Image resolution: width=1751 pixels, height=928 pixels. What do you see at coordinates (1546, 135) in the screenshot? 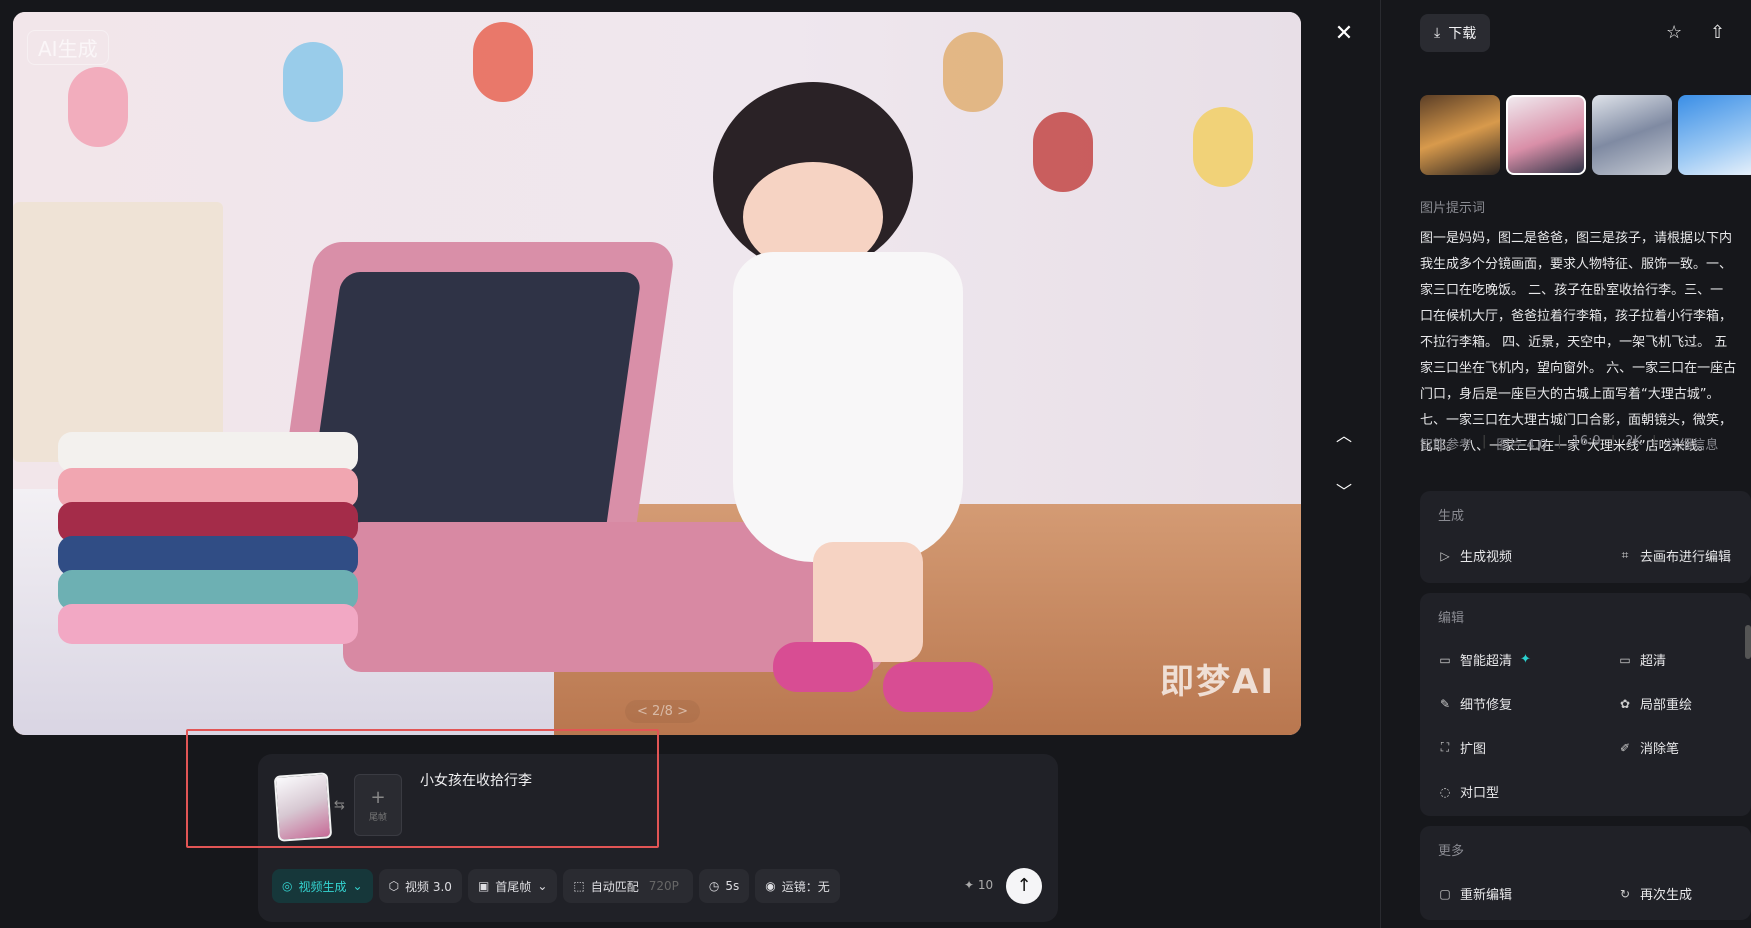
I see `thumbnail-selected` at bounding box center [1546, 135].